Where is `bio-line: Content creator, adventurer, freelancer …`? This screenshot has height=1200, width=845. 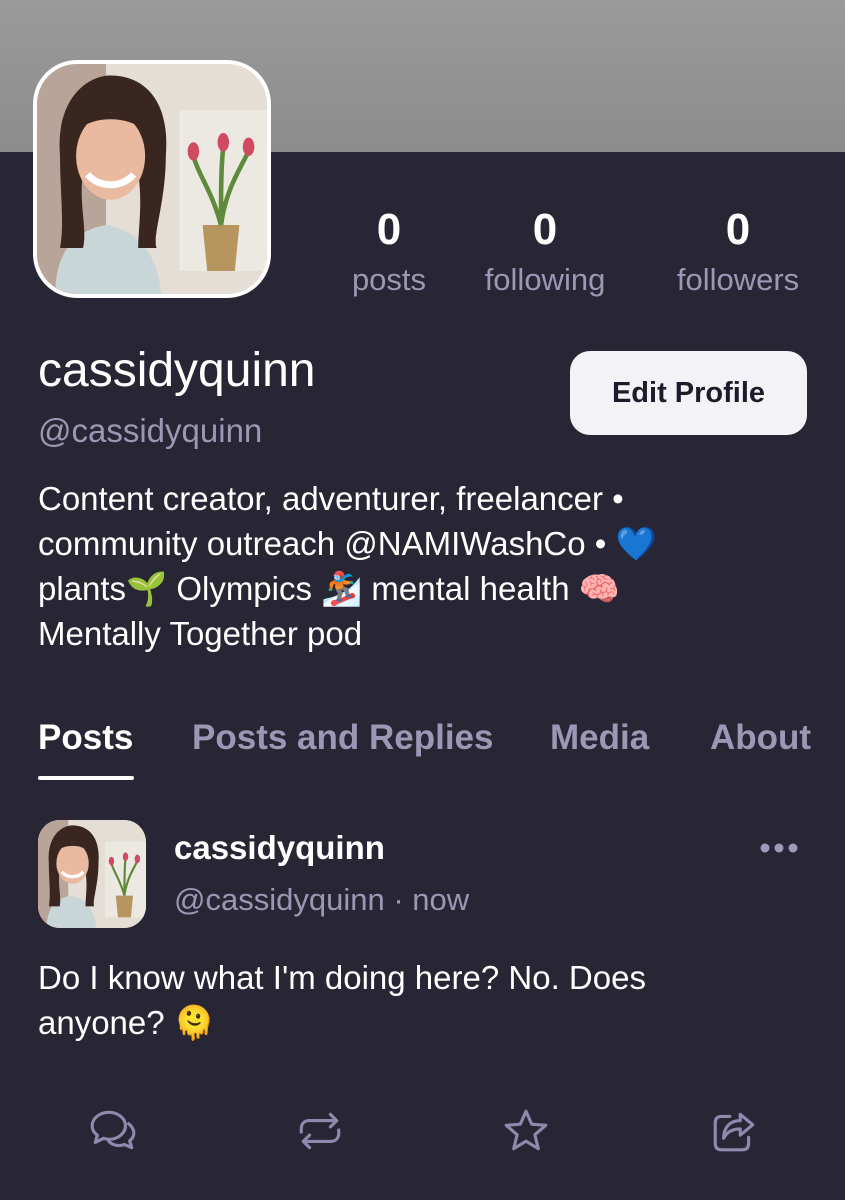
bio-line: Content creator, adventurer, freelancer … is located at coordinates (331, 498).